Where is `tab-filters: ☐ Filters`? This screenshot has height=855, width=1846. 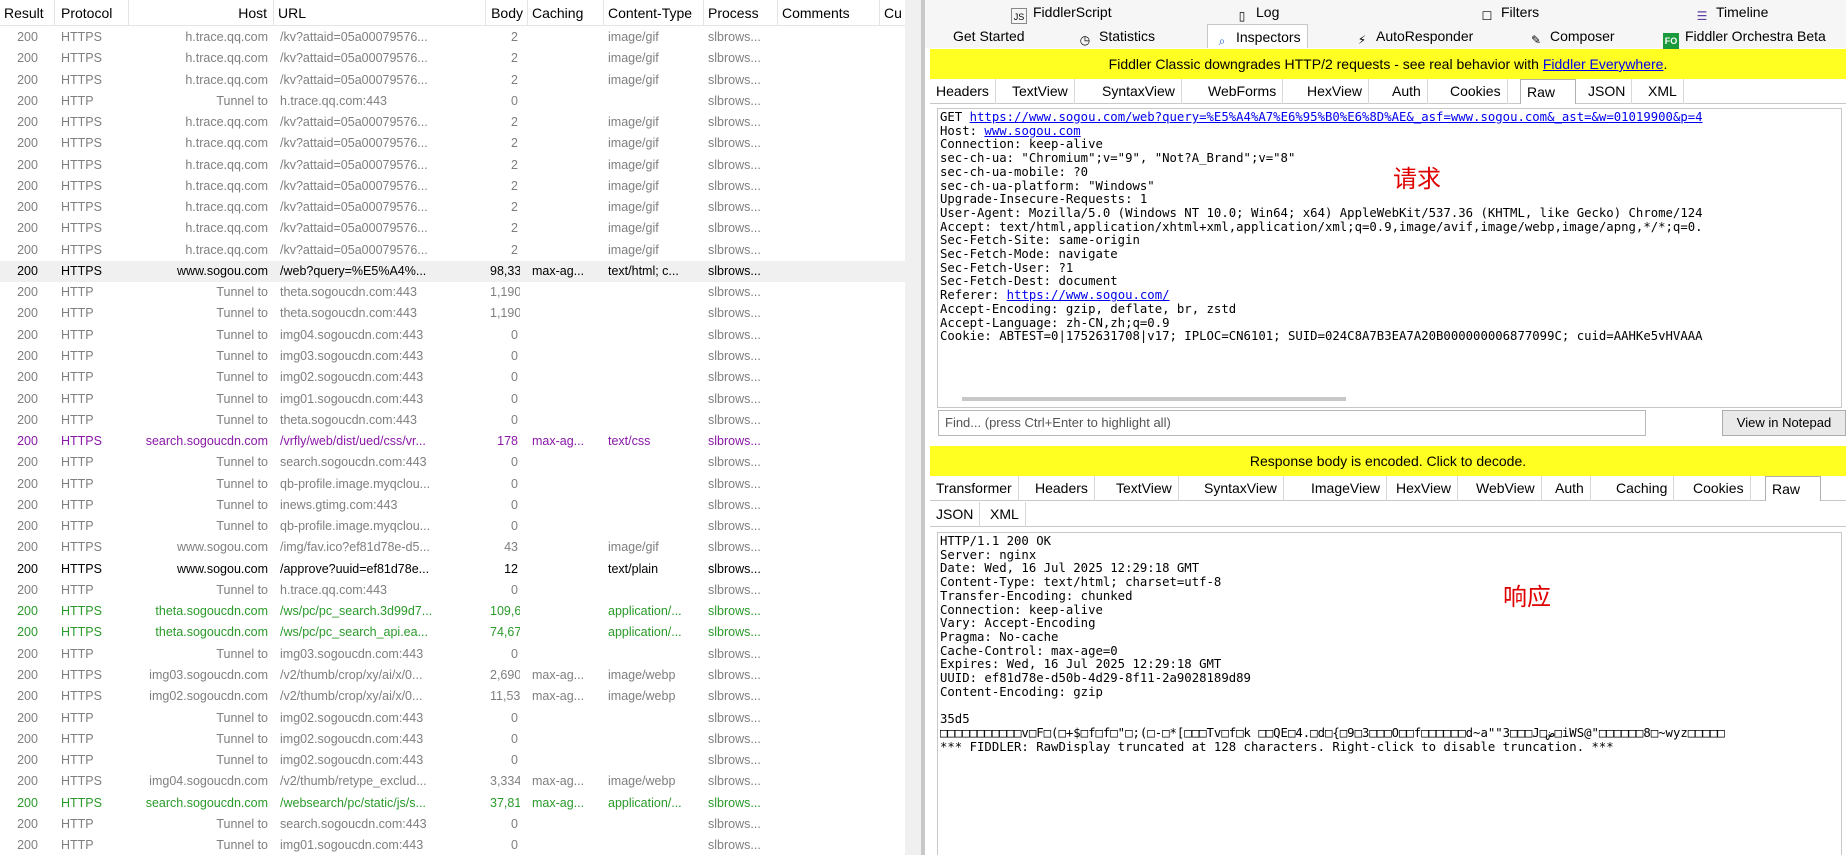 tab-filters: ☐ Filters is located at coordinates (1509, 12).